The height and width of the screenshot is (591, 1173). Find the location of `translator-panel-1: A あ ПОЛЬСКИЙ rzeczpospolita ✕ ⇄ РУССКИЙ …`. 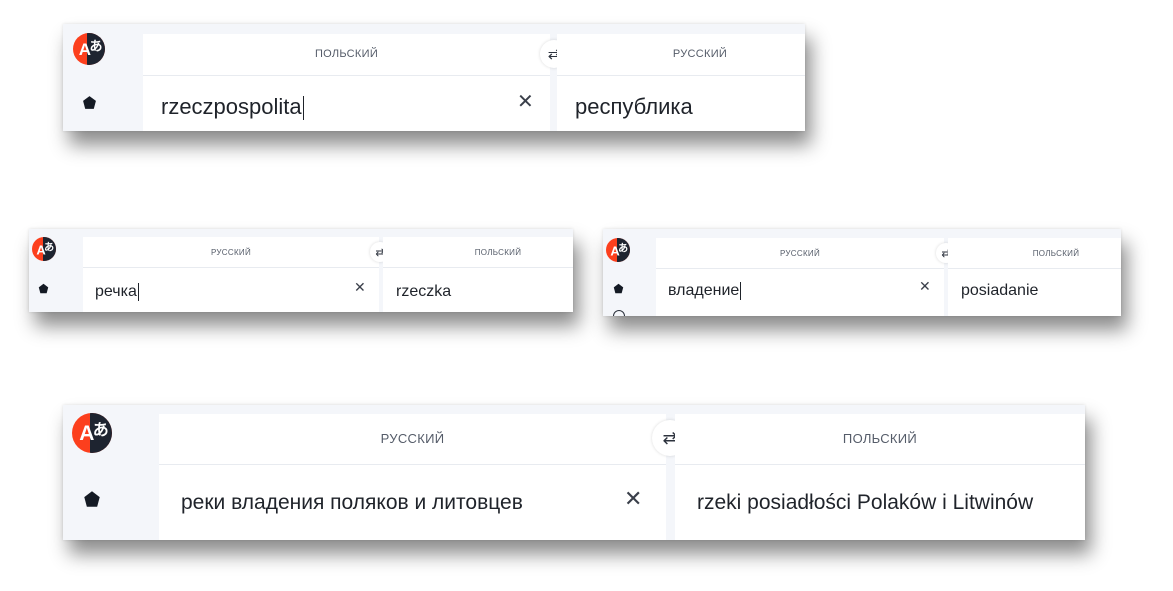

translator-panel-1: A あ ПОЛЬСКИЙ rzeczpospolita ✕ ⇄ РУССКИЙ … is located at coordinates (434, 77).